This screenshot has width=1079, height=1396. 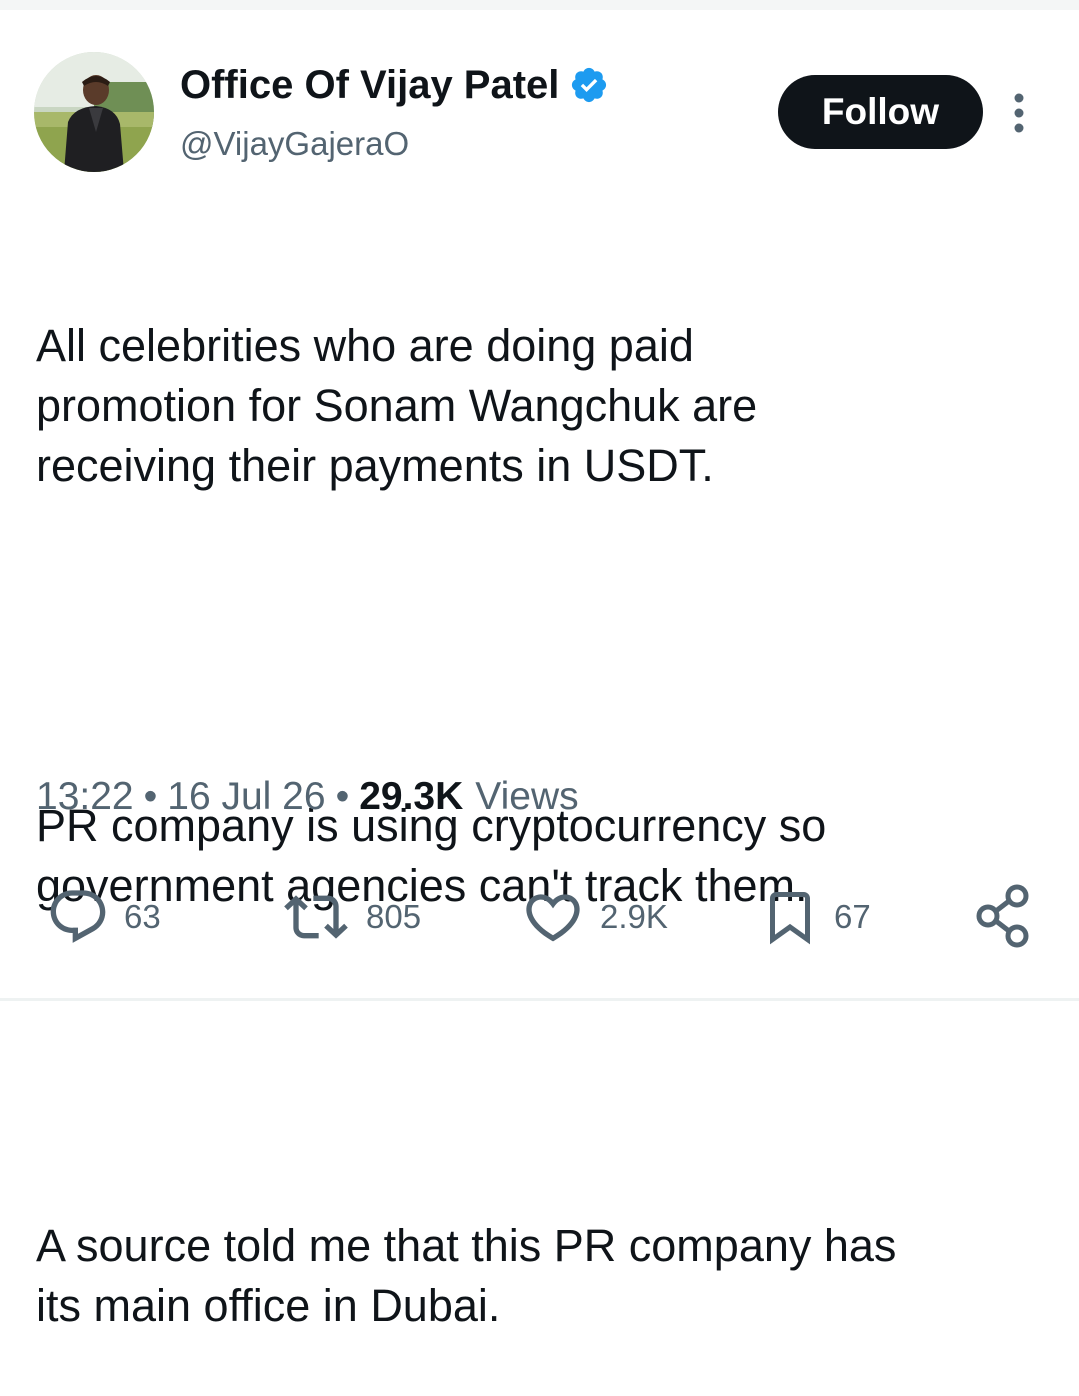 I want to click on tweet-time: 13:22, so click(x=85, y=797).